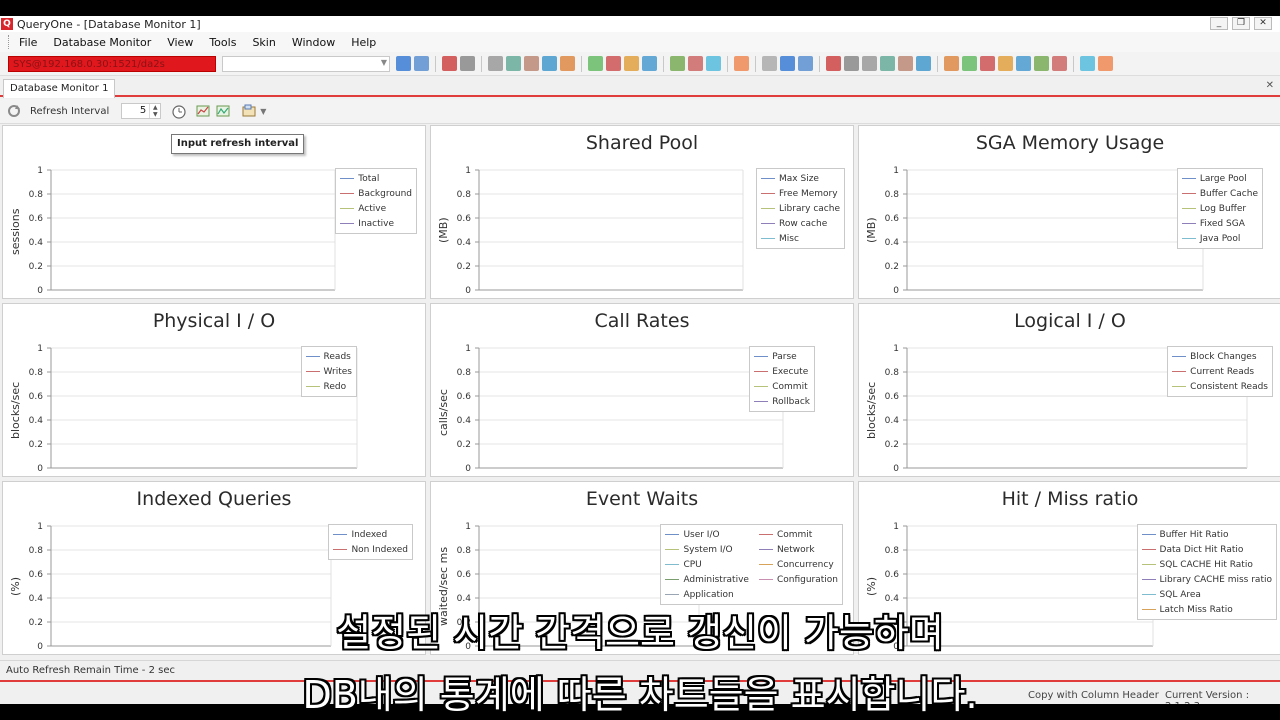 The width and height of the screenshot is (1280, 720). What do you see at coordinates (222, 42) in the screenshot?
I see `menu-tools: Tools` at bounding box center [222, 42].